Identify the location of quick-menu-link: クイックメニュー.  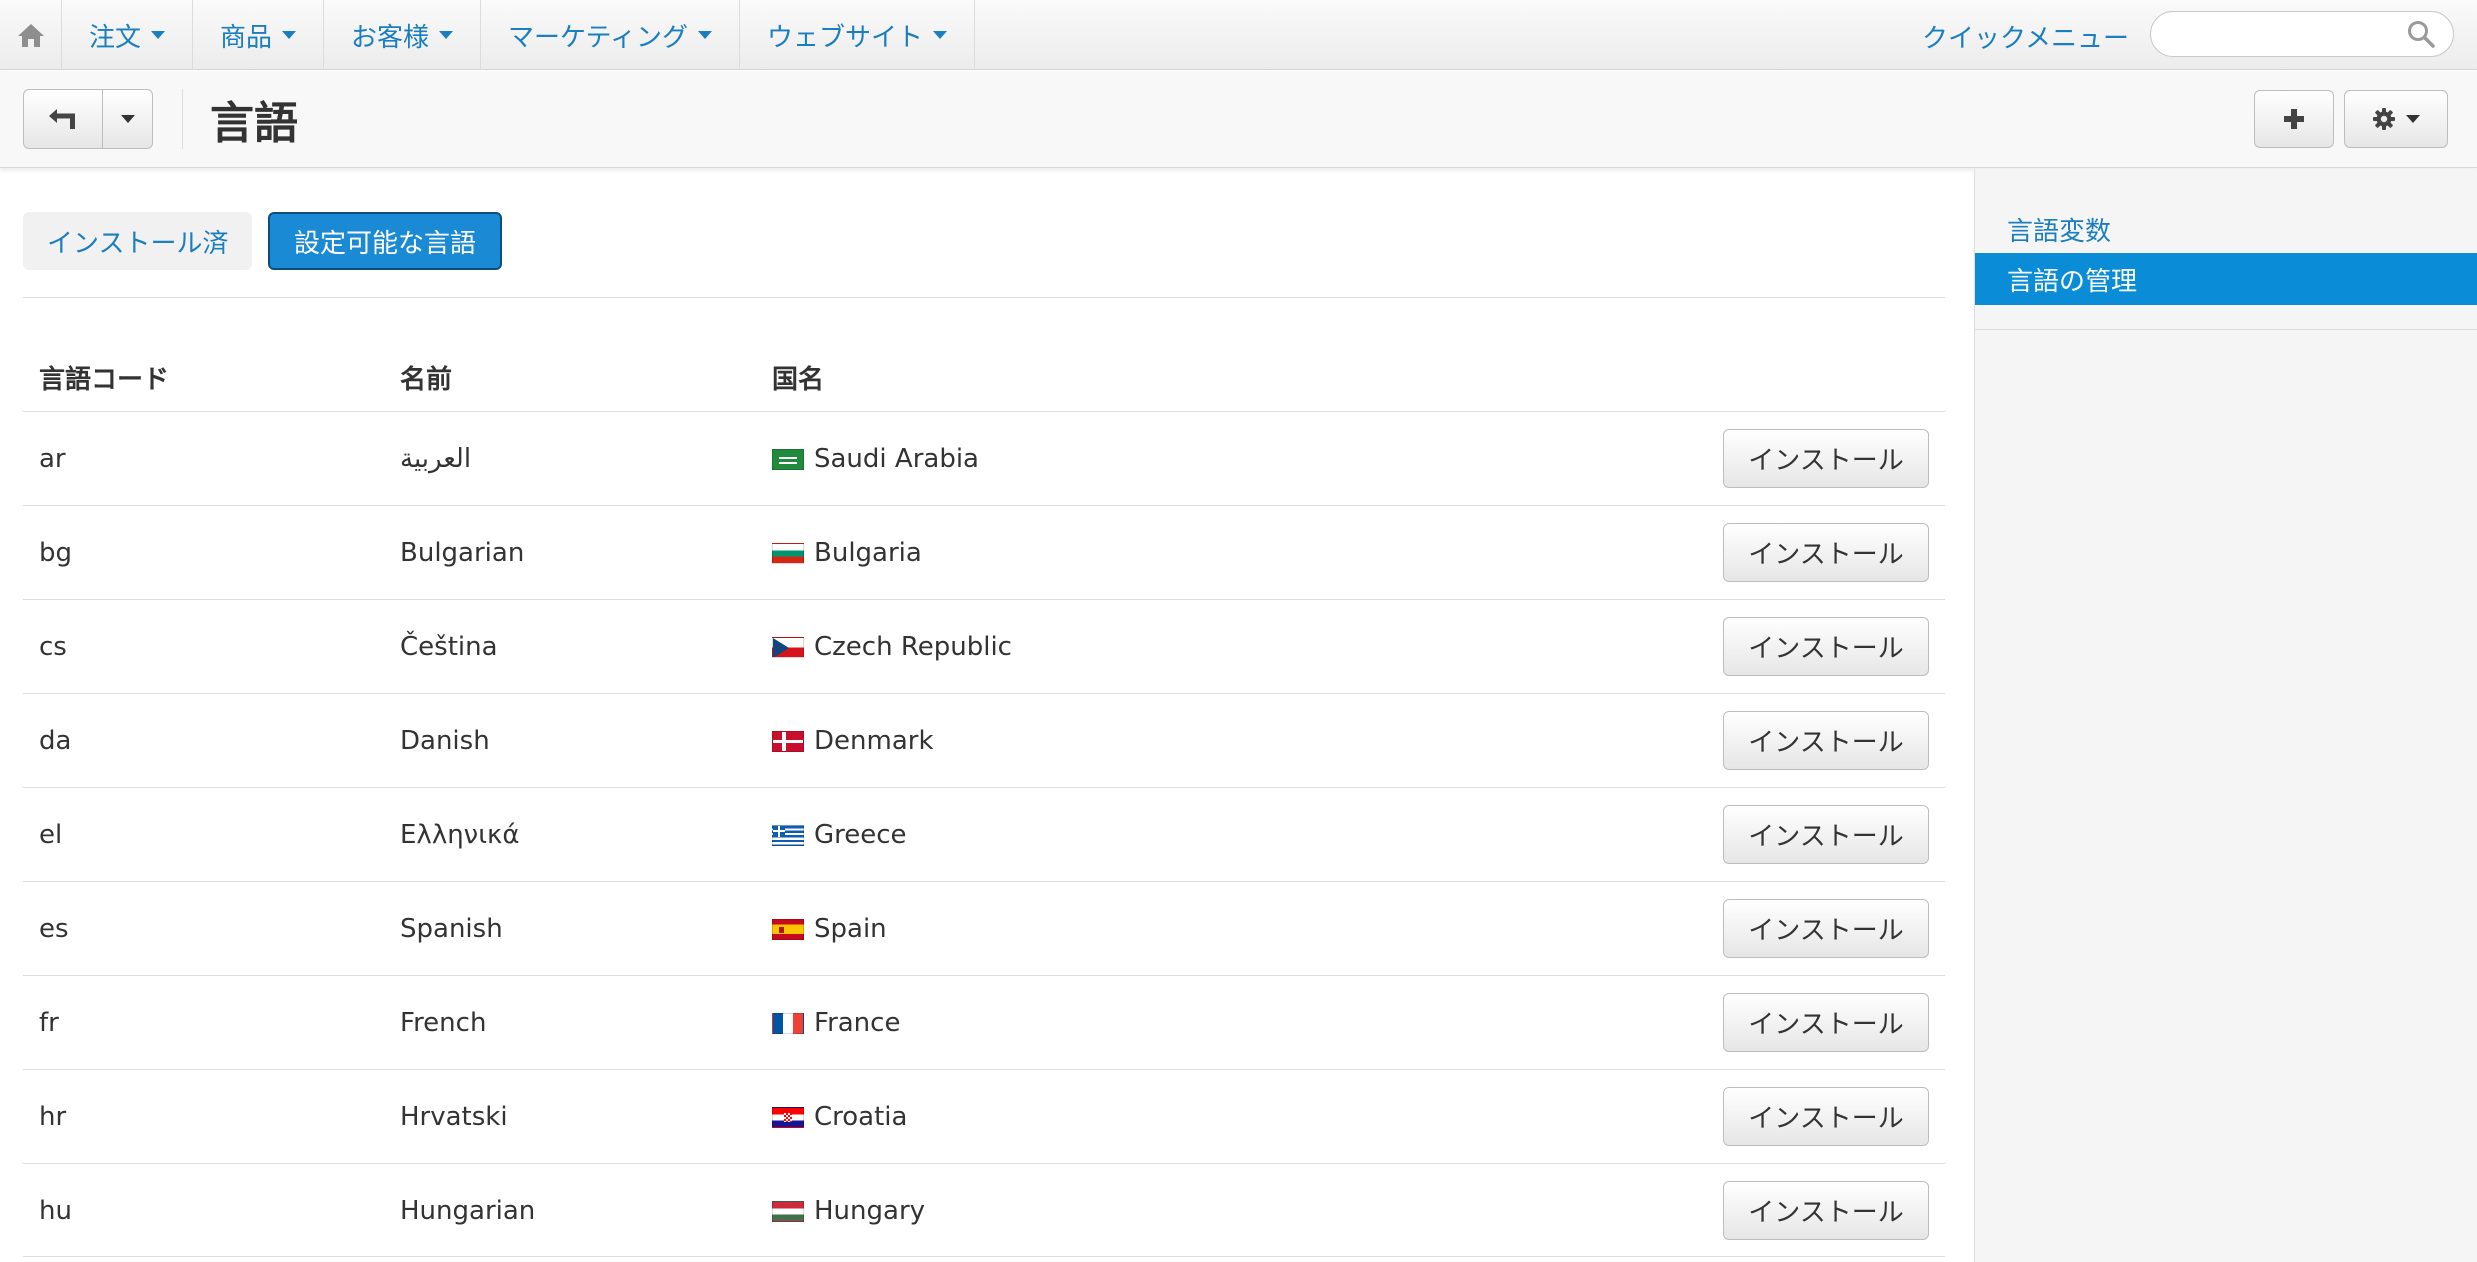
(2025, 36).